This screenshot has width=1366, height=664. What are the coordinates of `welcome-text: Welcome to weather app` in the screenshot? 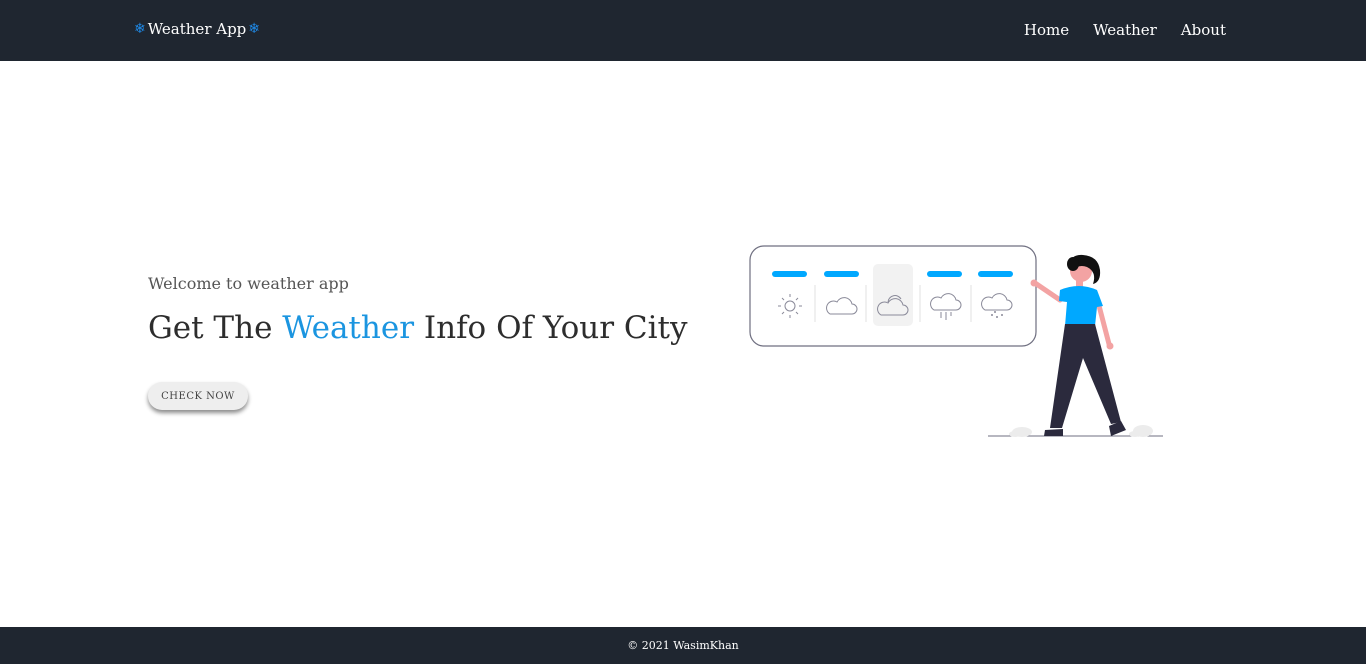 It's located at (248, 283).